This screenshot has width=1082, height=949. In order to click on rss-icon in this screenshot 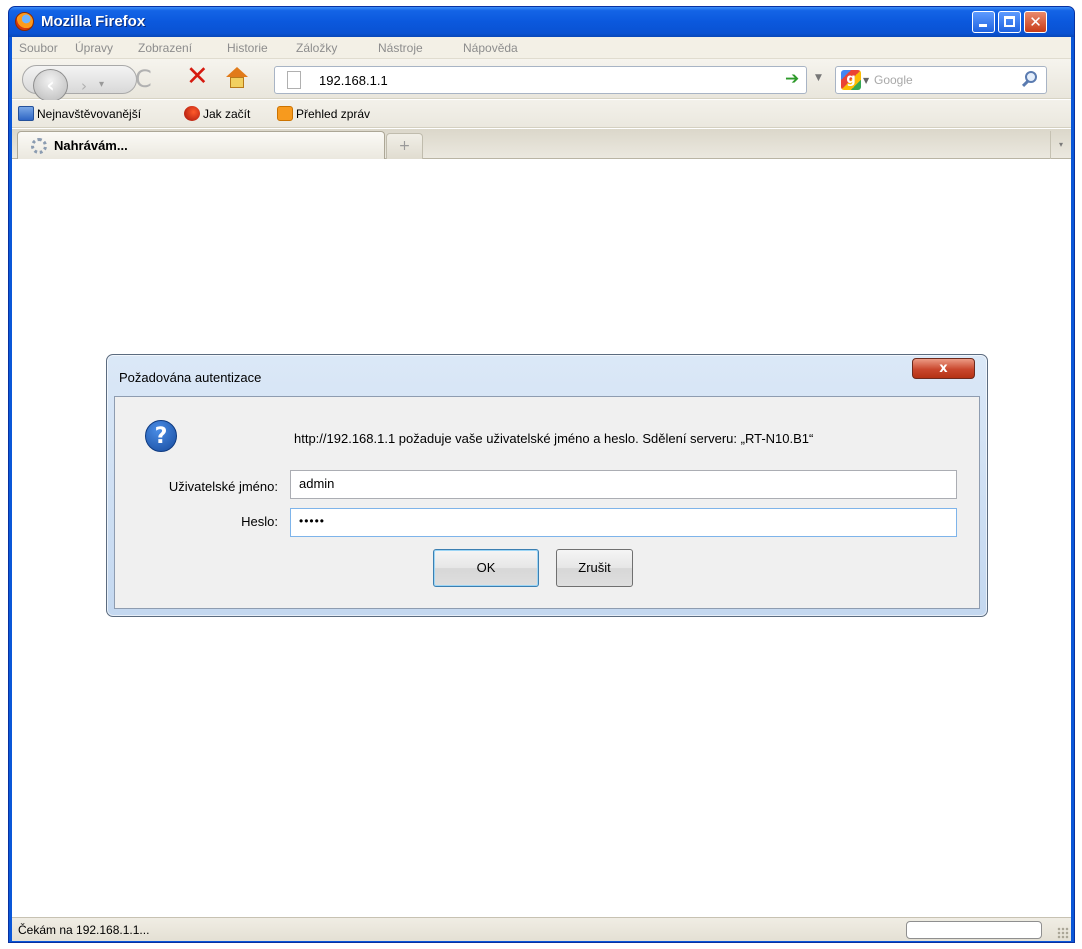, I will do `click(285, 113)`.